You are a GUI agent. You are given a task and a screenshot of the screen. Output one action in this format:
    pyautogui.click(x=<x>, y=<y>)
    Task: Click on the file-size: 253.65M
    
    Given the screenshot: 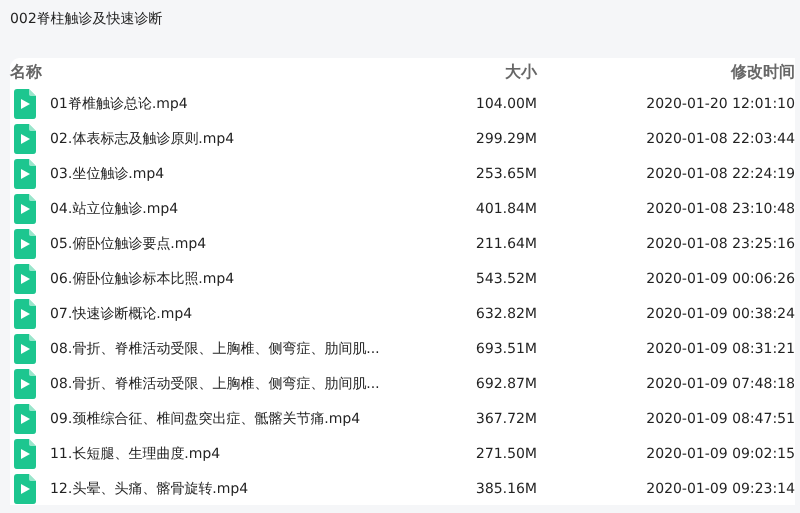 What is the action you would take?
    pyautogui.click(x=505, y=174)
    